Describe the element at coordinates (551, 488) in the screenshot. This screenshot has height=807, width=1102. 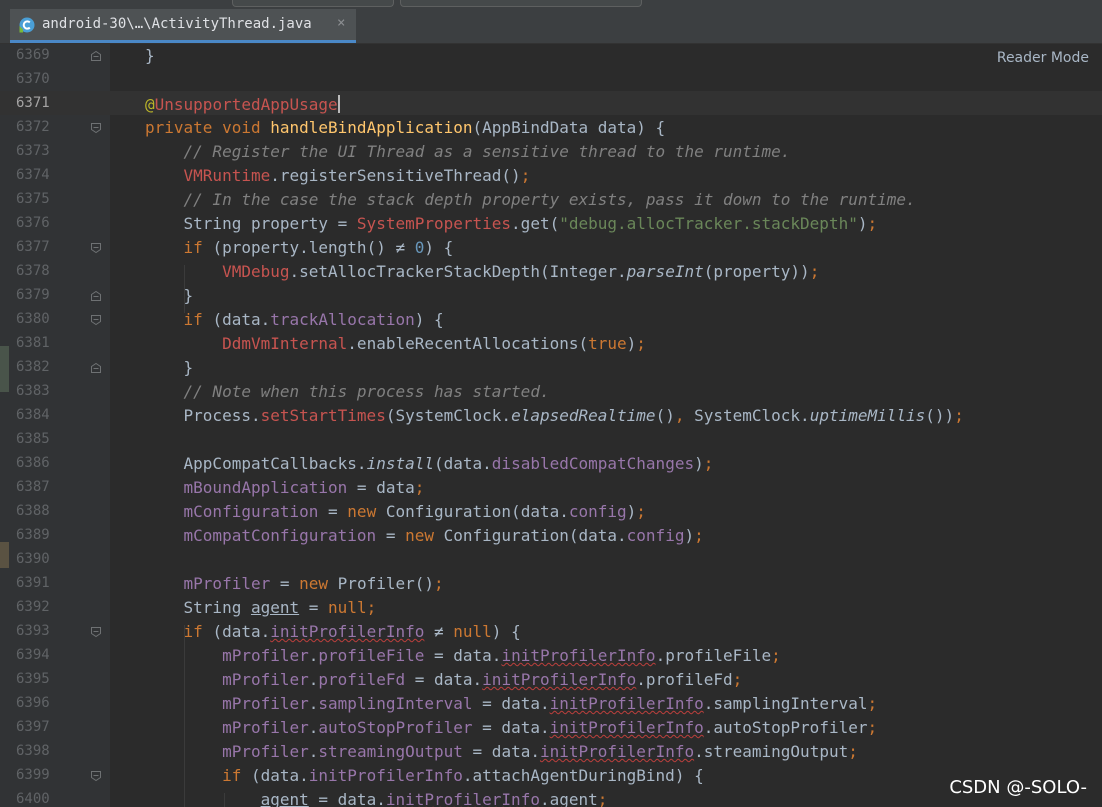
I see `code-line: 6387 mBoundApplication = data;` at that location.